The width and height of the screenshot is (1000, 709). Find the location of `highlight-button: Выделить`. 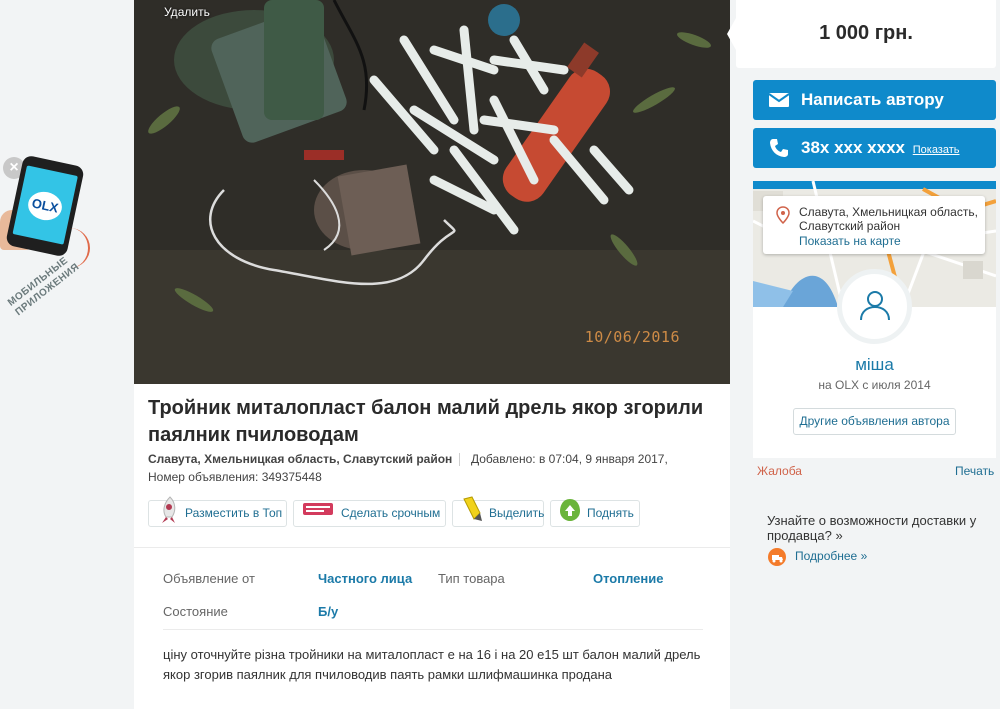

highlight-button: Выделить is located at coordinates (498, 511).